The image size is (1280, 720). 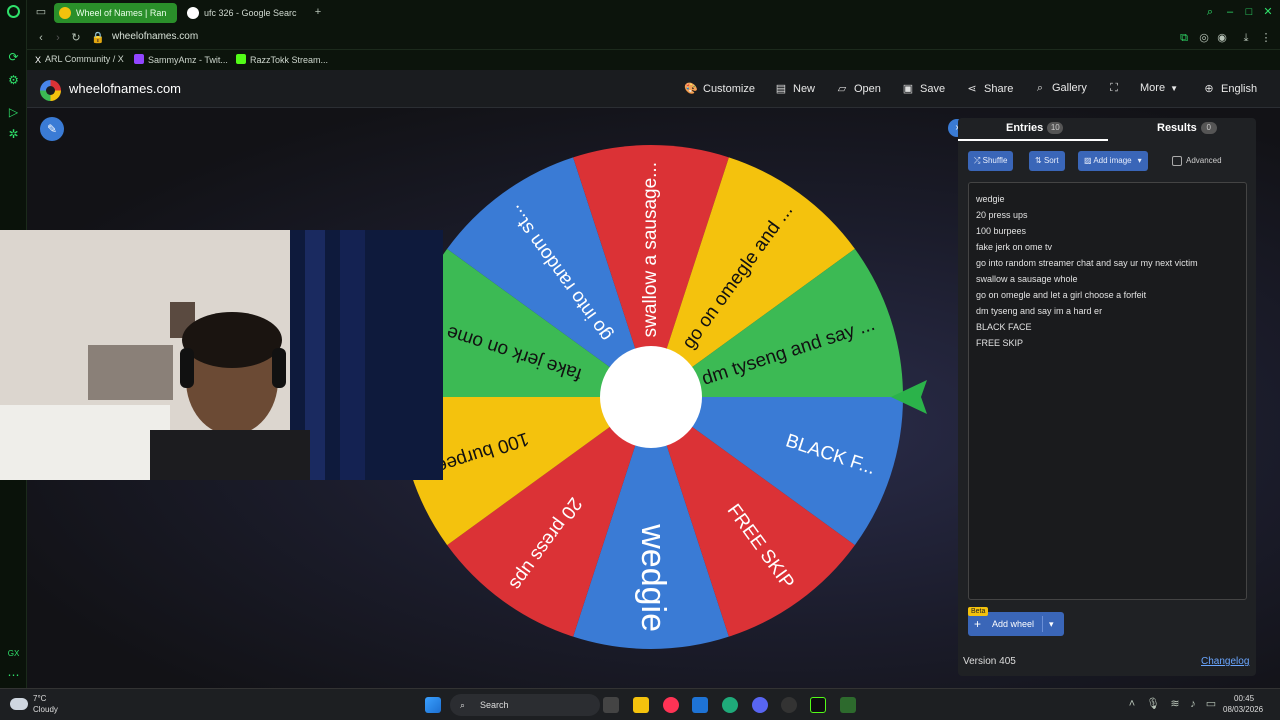 What do you see at coordinates (41, 12) in the screenshot?
I see `tab-menu-icon: ▭` at bounding box center [41, 12].